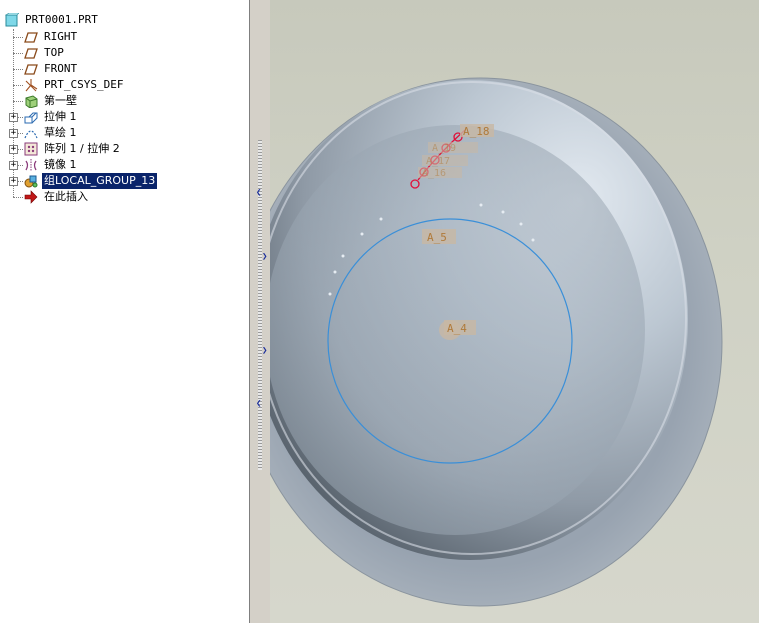 This screenshot has height=623, width=759. Describe the element at coordinates (457, 328) in the screenshot. I see `axis-label-a4: A_4` at that location.